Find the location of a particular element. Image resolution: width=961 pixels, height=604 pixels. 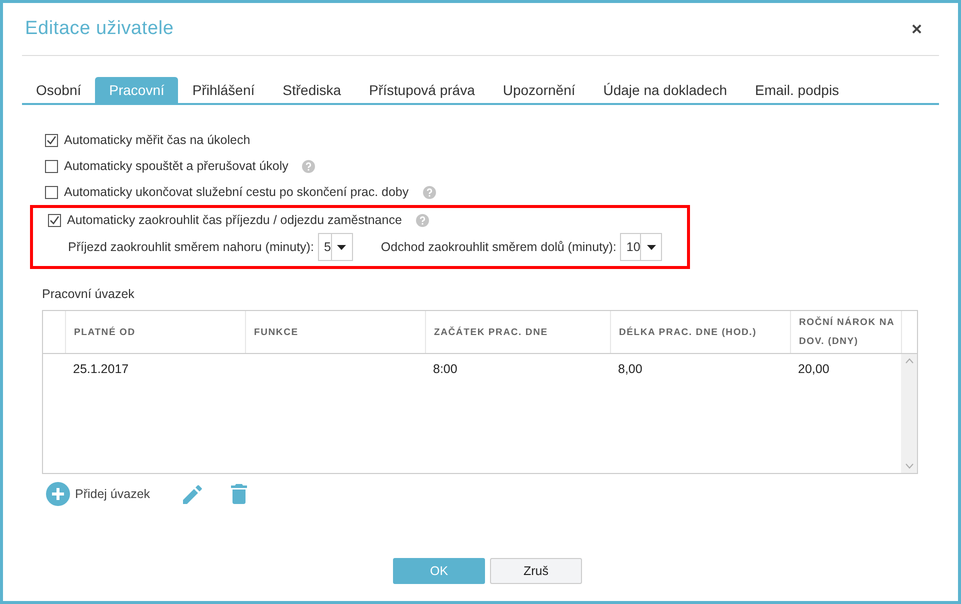

scroll-up-icon is located at coordinates (909, 361).